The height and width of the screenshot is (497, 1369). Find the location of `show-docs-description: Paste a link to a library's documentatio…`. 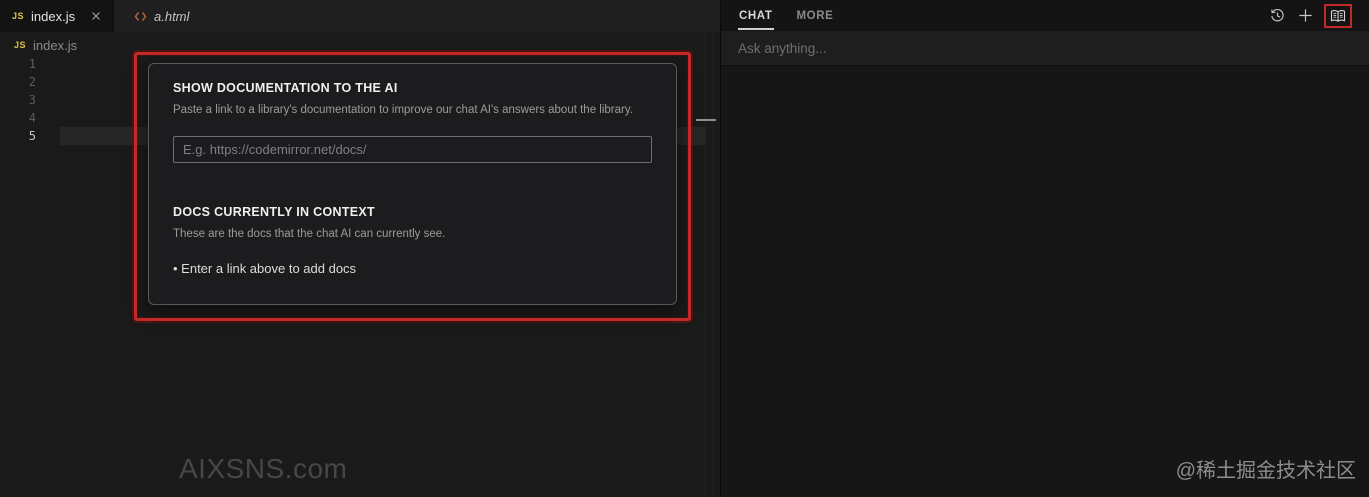

show-docs-description: Paste a link to a library's documentatio… is located at coordinates (403, 110).